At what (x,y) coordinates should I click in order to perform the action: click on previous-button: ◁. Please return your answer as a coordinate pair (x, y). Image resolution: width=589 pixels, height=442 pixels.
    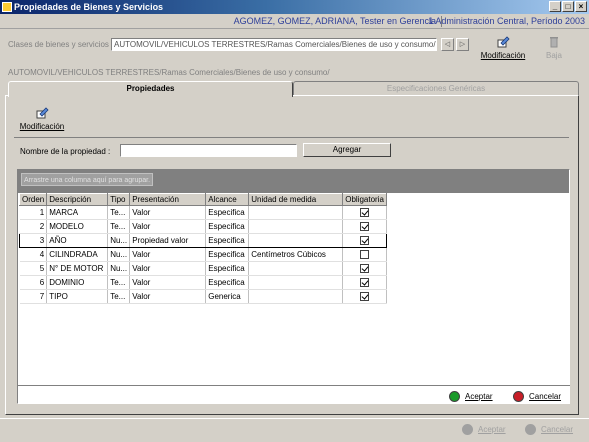
    Looking at the image, I should click on (447, 44).